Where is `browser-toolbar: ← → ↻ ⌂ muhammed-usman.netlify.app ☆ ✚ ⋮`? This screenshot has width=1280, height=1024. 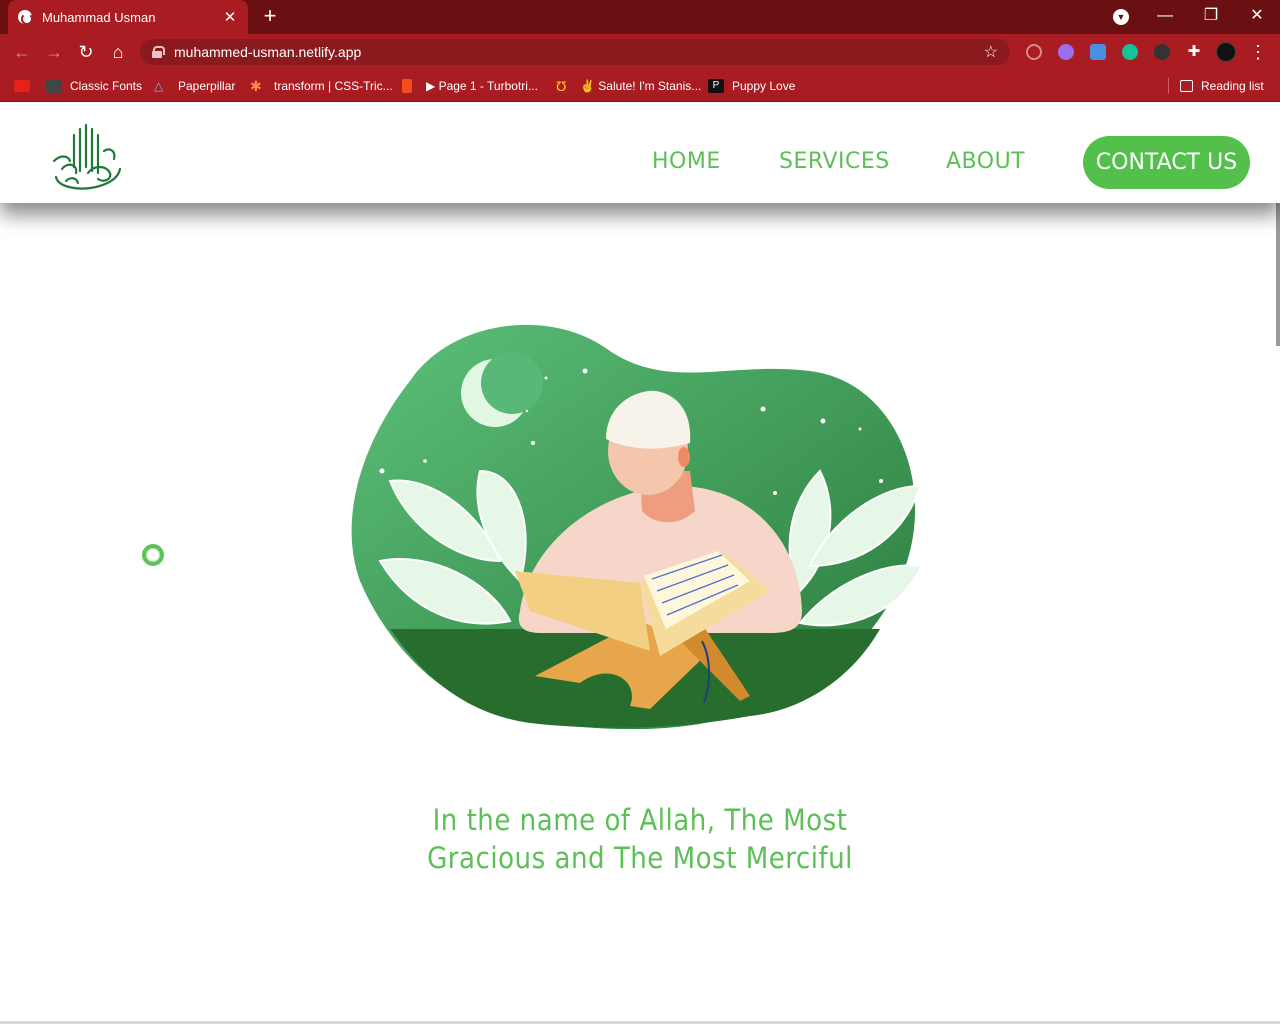
browser-toolbar: ← → ↻ ⌂ muhammed-usman.netlify.app ☆ ✚ ⋮ is located at coordinates (640, 52).